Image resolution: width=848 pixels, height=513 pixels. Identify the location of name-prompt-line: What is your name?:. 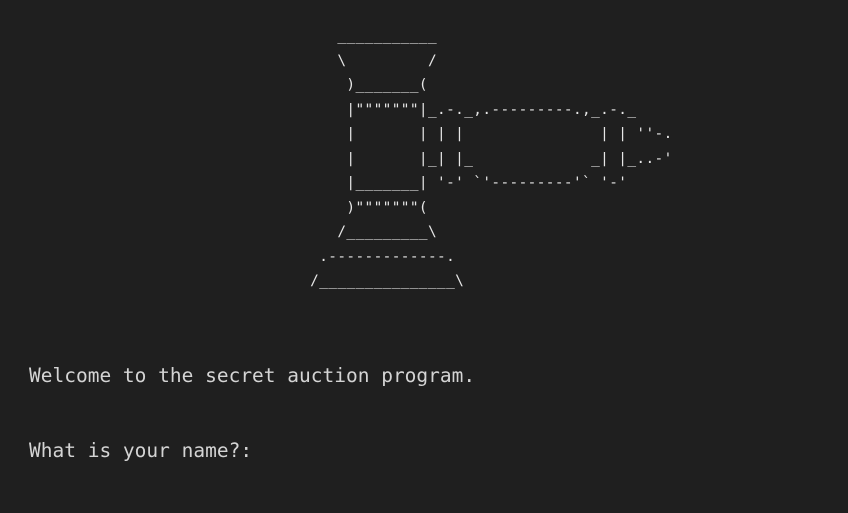
(290, 450).